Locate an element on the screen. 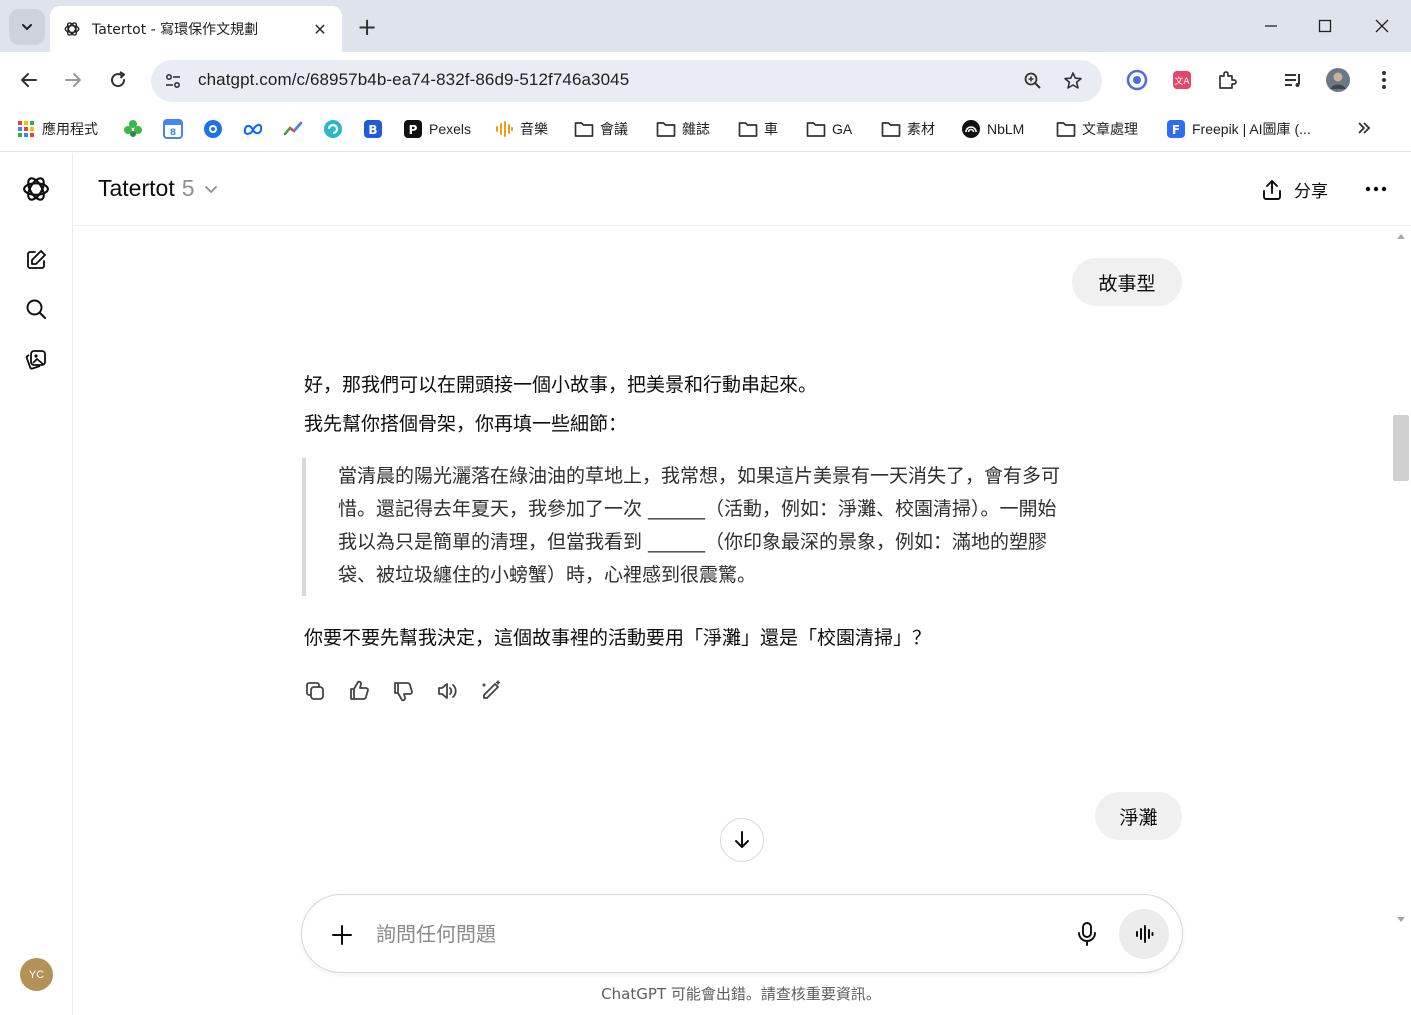  close-tab-icon: ✕ is located at coordinates (320, 29).